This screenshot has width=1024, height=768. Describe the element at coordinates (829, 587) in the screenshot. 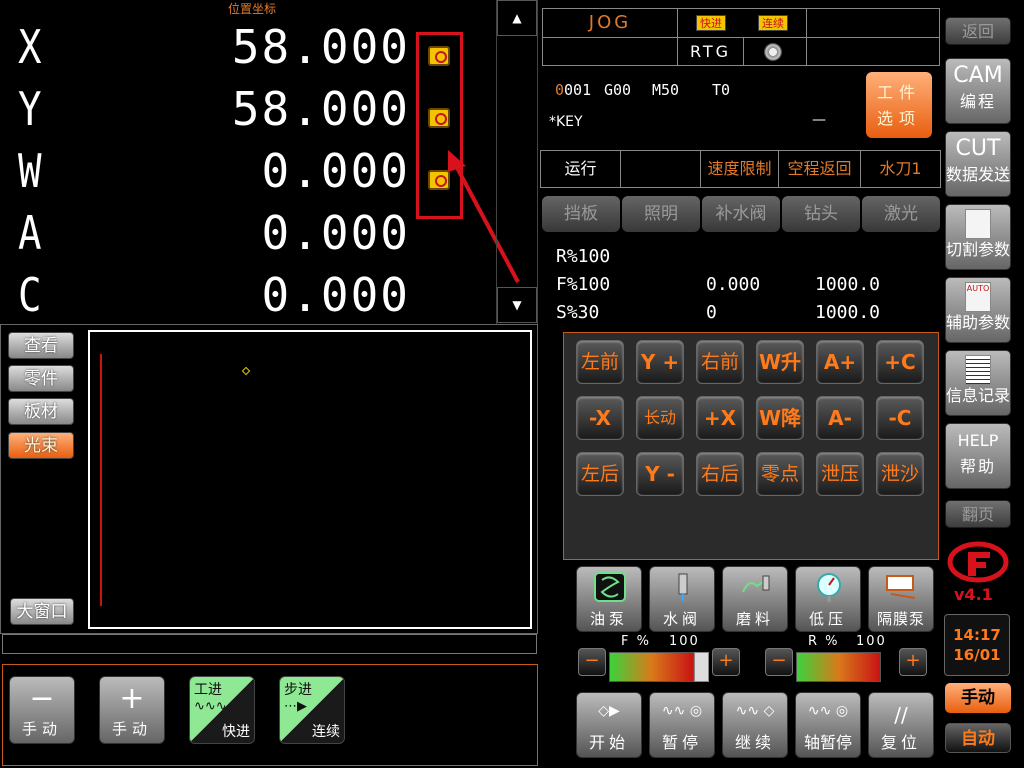

I see `gauge-icon` at that location.